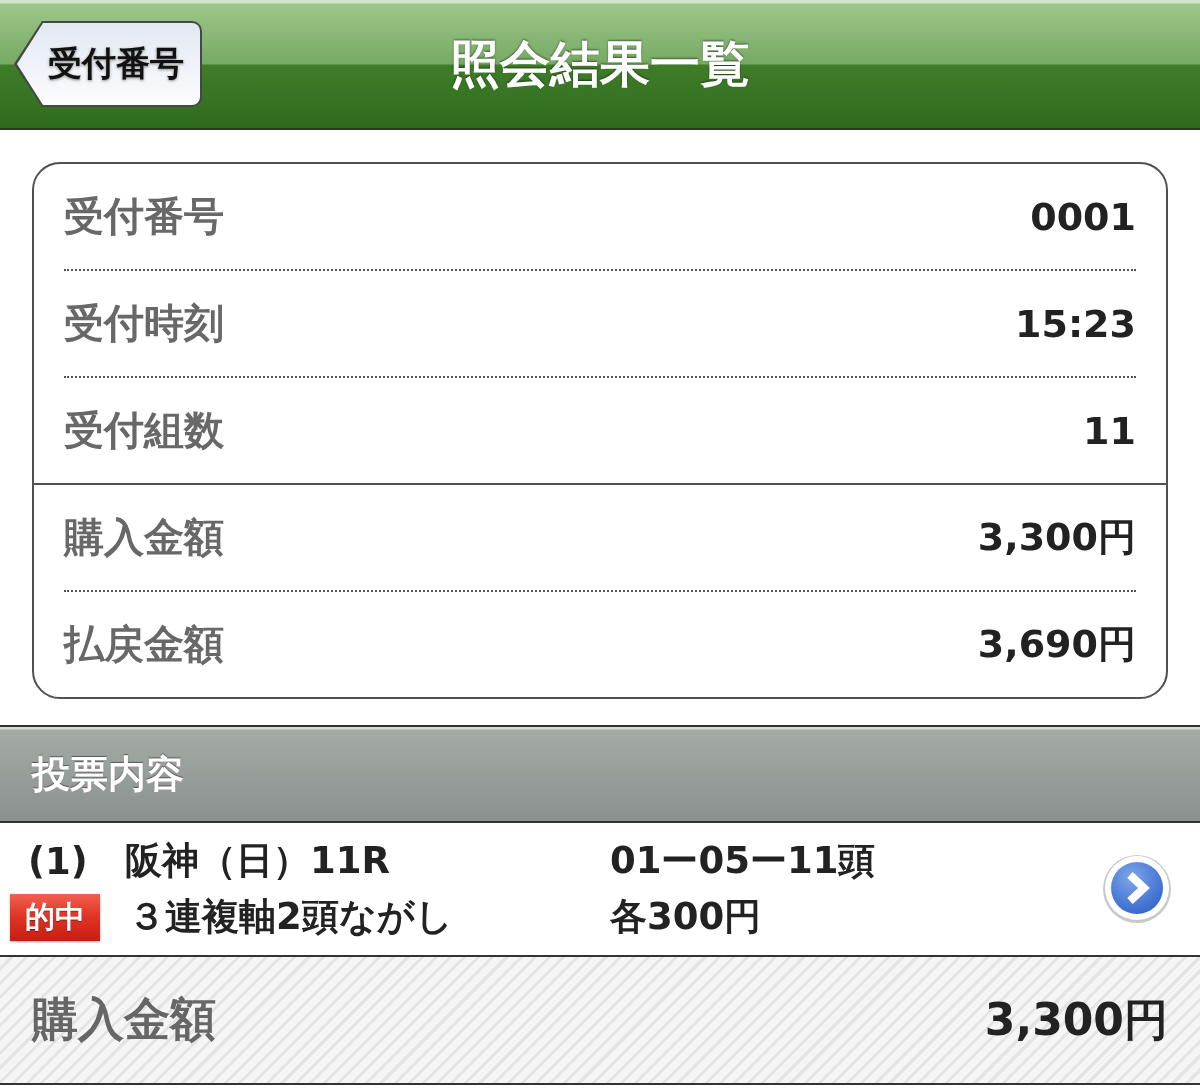  What do you see at coordinates (1056, 537) in the screenshot?
I see `field-value: 3,300円` at bounding box center [1056, 537].